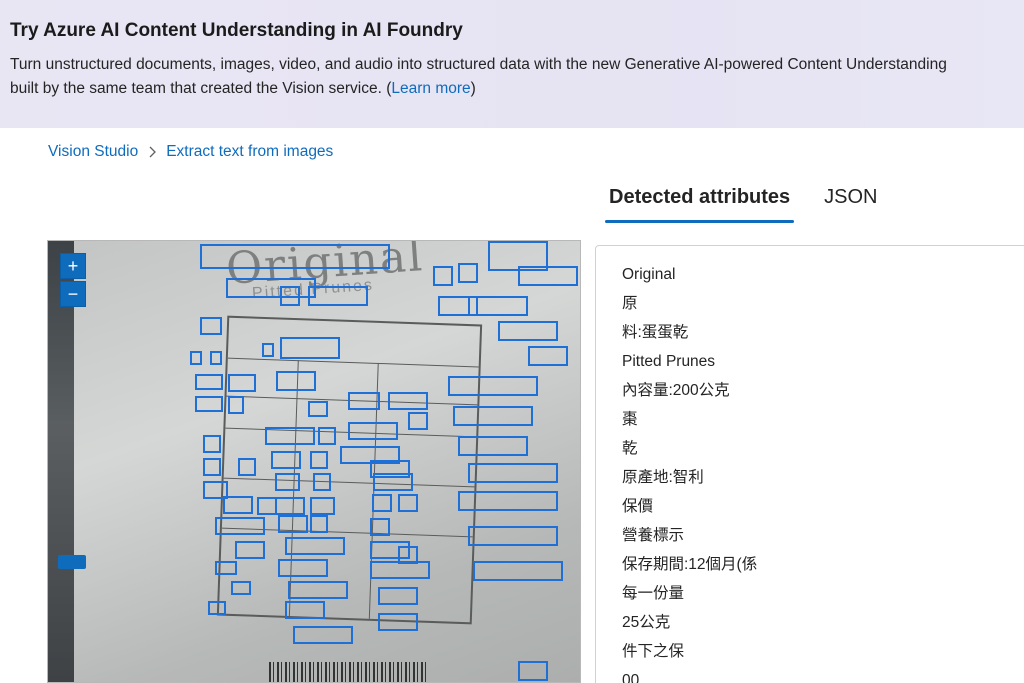 The image size is (1024, 683). Describe the element at coordinates (349, 672) in the screenshot. I see `barcode-graphic` at that location.